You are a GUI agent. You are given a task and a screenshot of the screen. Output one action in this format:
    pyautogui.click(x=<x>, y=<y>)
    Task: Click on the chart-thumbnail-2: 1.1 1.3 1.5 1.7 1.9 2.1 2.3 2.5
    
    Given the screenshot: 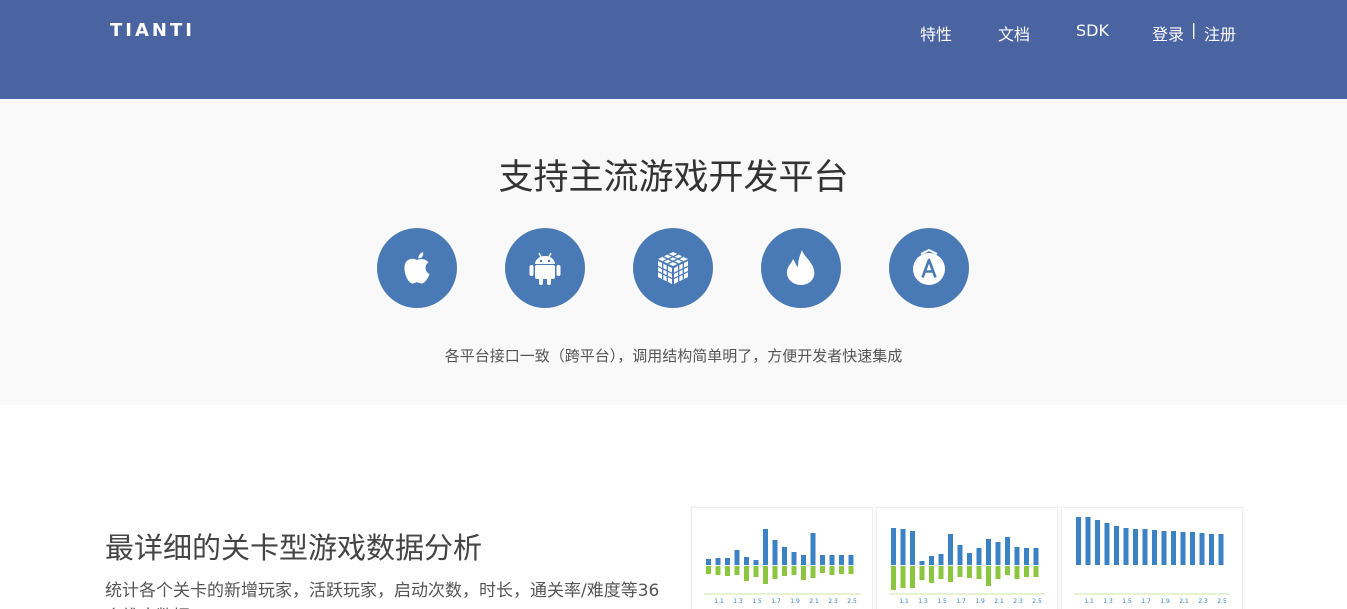 What is the action you would take?
    pyautogui.click(x=967, y=558)
    